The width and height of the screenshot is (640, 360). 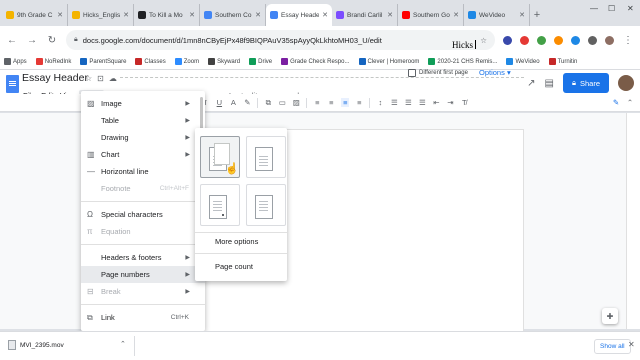 I want to click on align-right-icon: ≡, so click(x=345, y=102).